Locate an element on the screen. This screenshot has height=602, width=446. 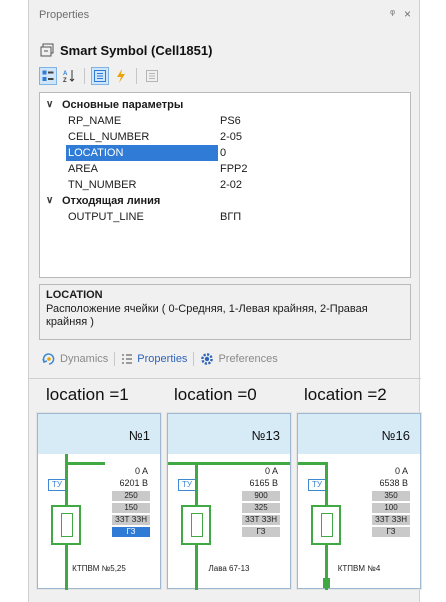
properties-view-button is located at coordinates (100, 76).